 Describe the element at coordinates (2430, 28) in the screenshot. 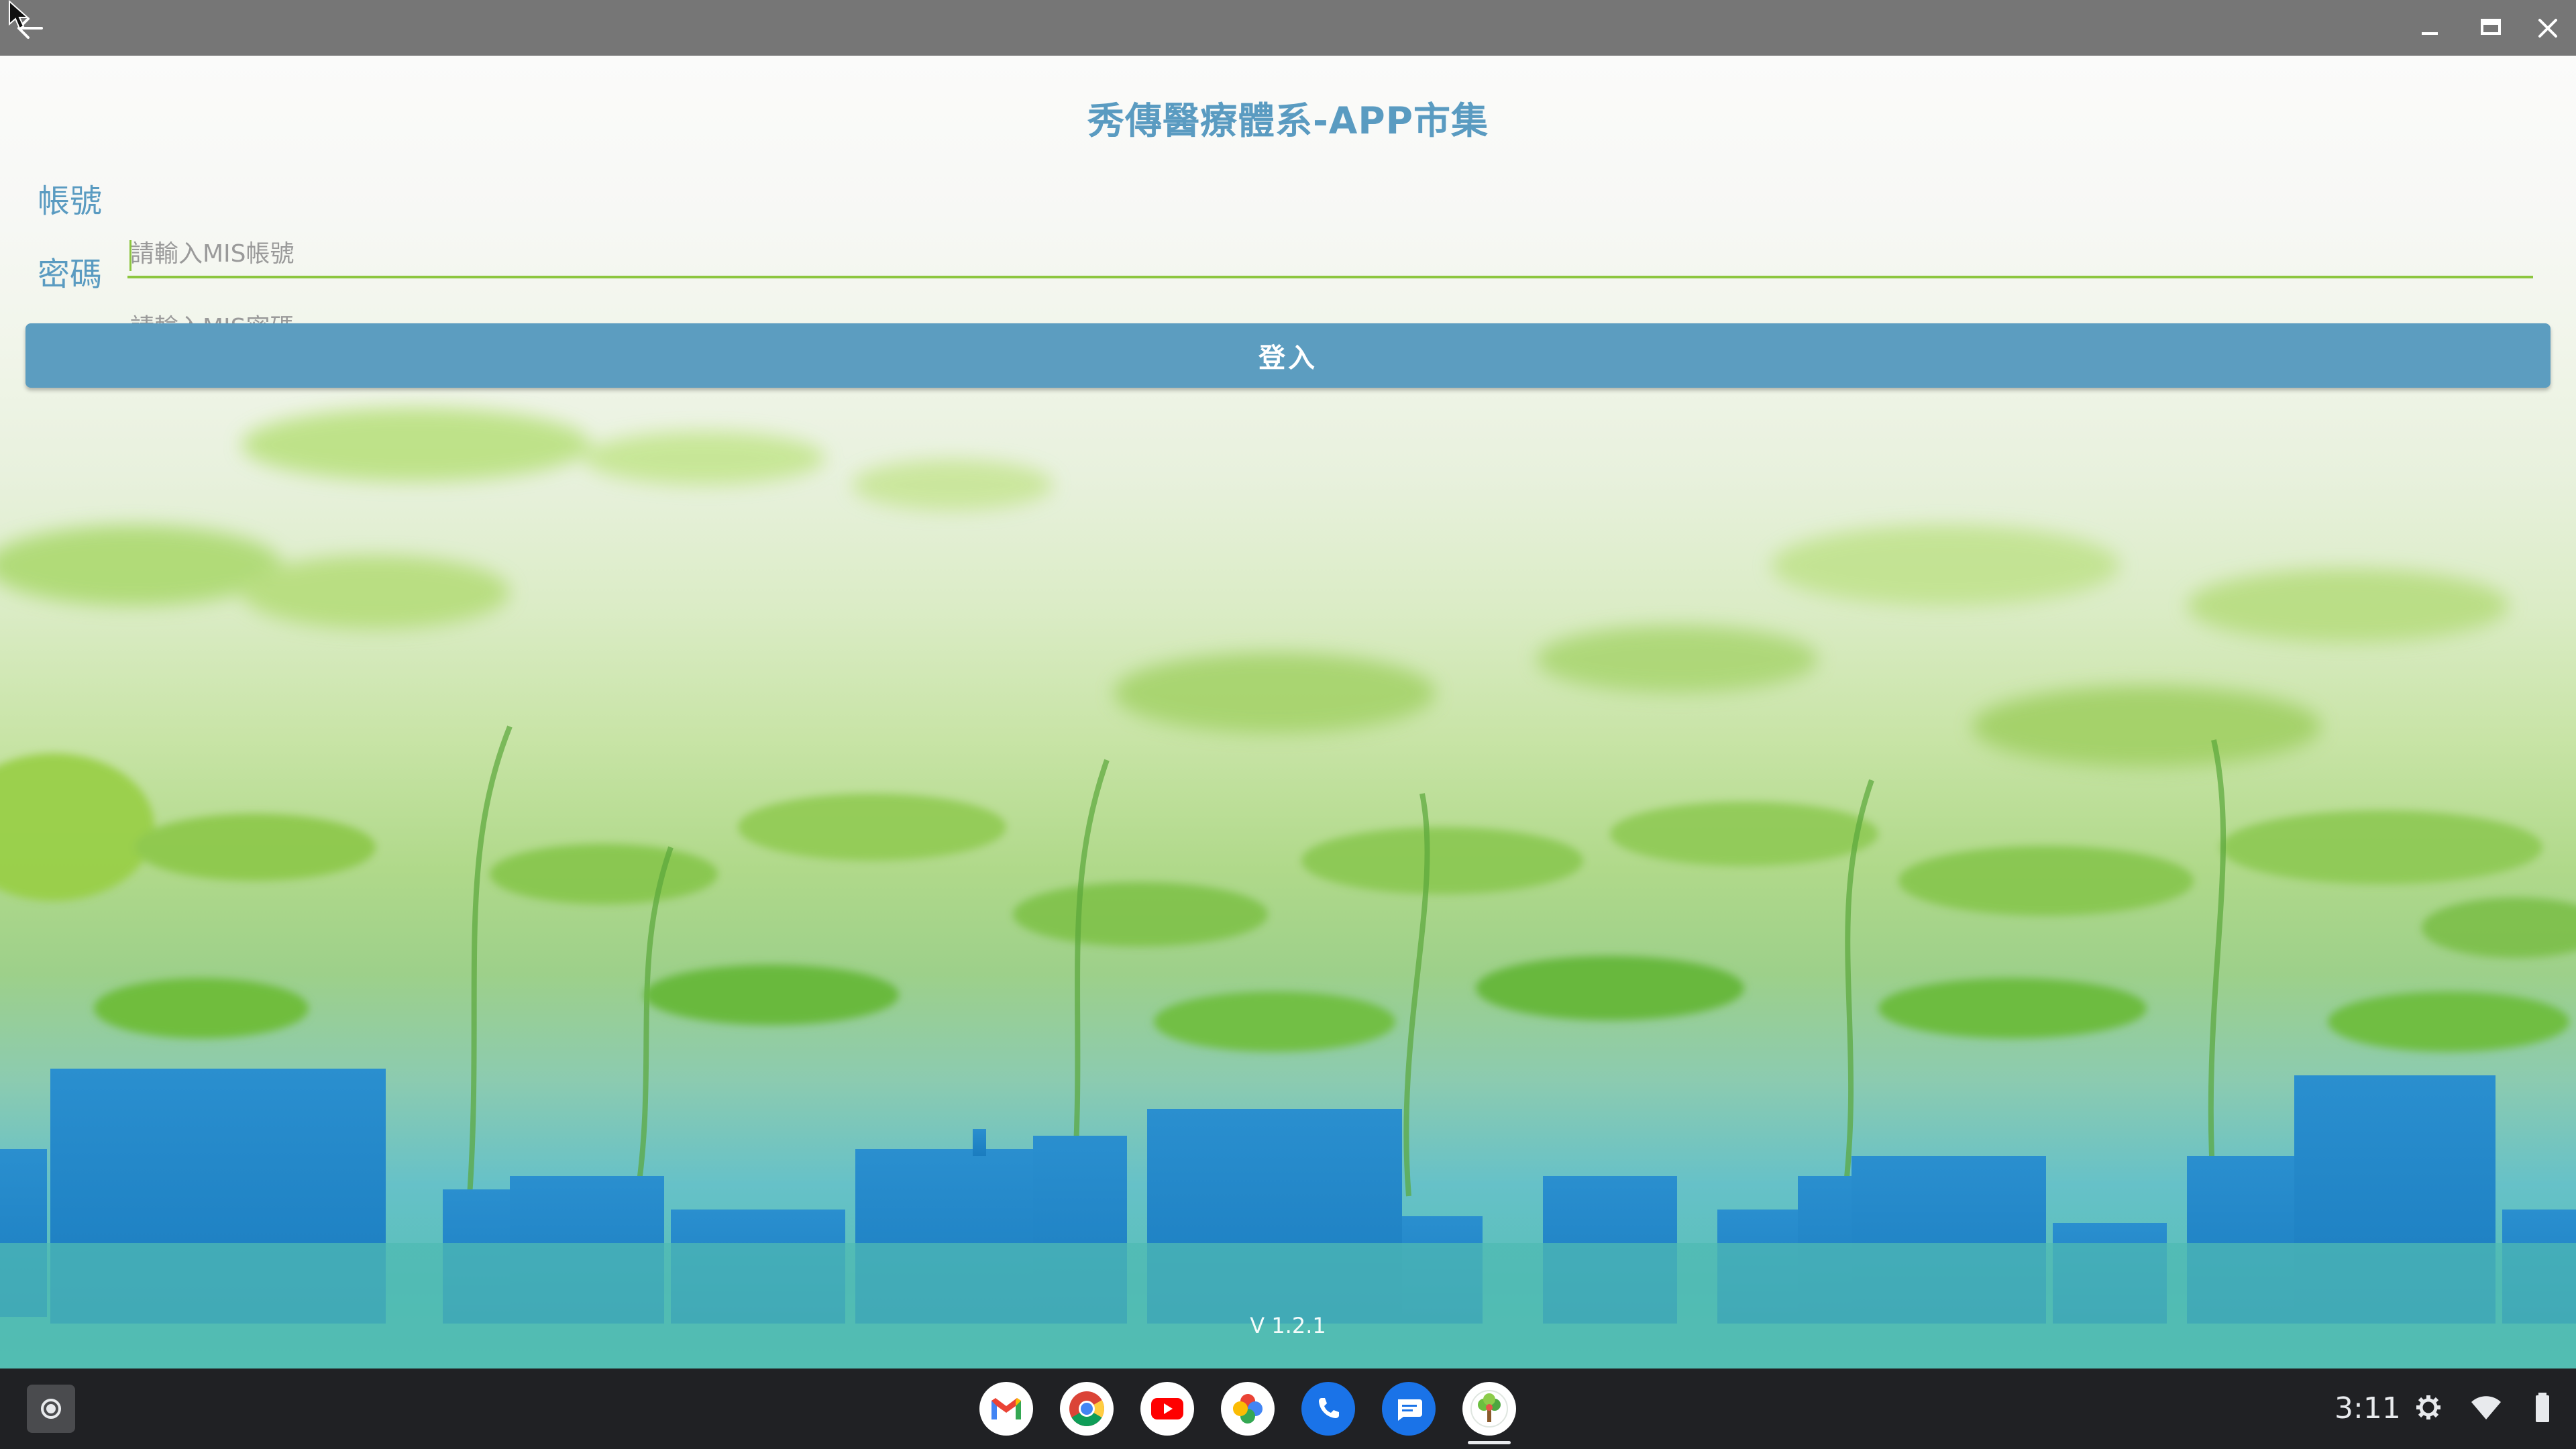

I see `minimize-icon` at that location.